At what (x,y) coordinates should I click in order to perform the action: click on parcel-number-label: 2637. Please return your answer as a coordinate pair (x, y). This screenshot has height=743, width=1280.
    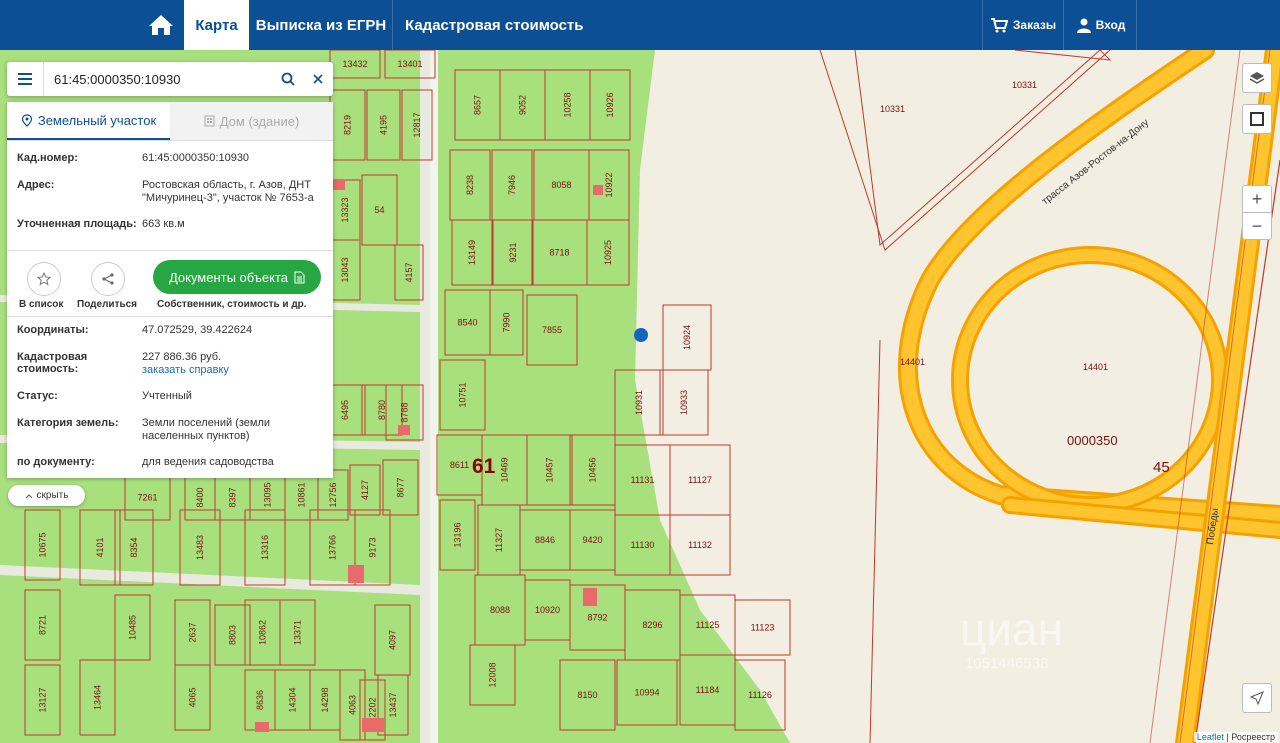
    Looking at the image, I should click on (193, 632).